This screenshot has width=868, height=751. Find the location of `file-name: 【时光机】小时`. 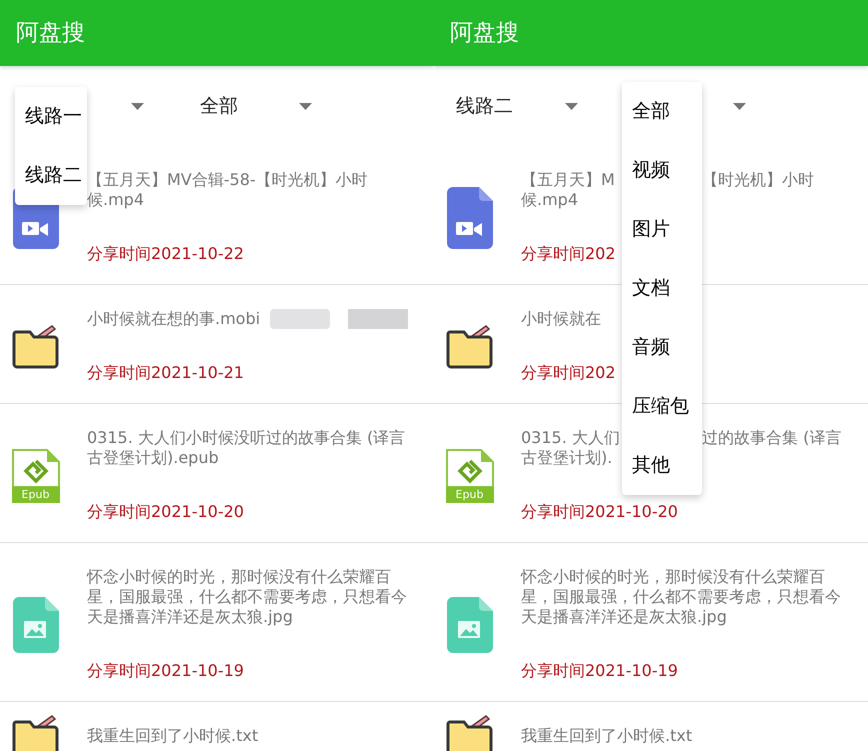

file-name: 【时光机】小时 is located at coordinates (758, 180).